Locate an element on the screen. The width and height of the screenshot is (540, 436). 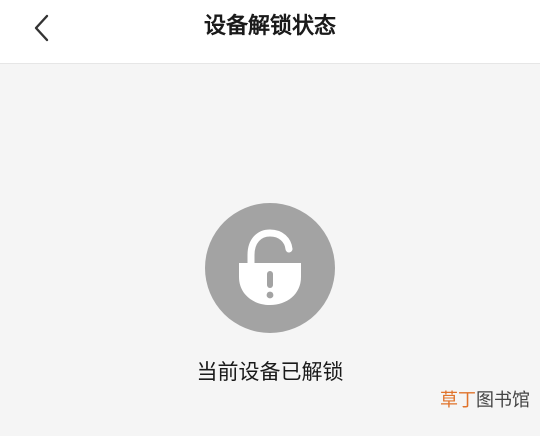
watermark-text: 图书馆 is located at coordinates (503, 400).